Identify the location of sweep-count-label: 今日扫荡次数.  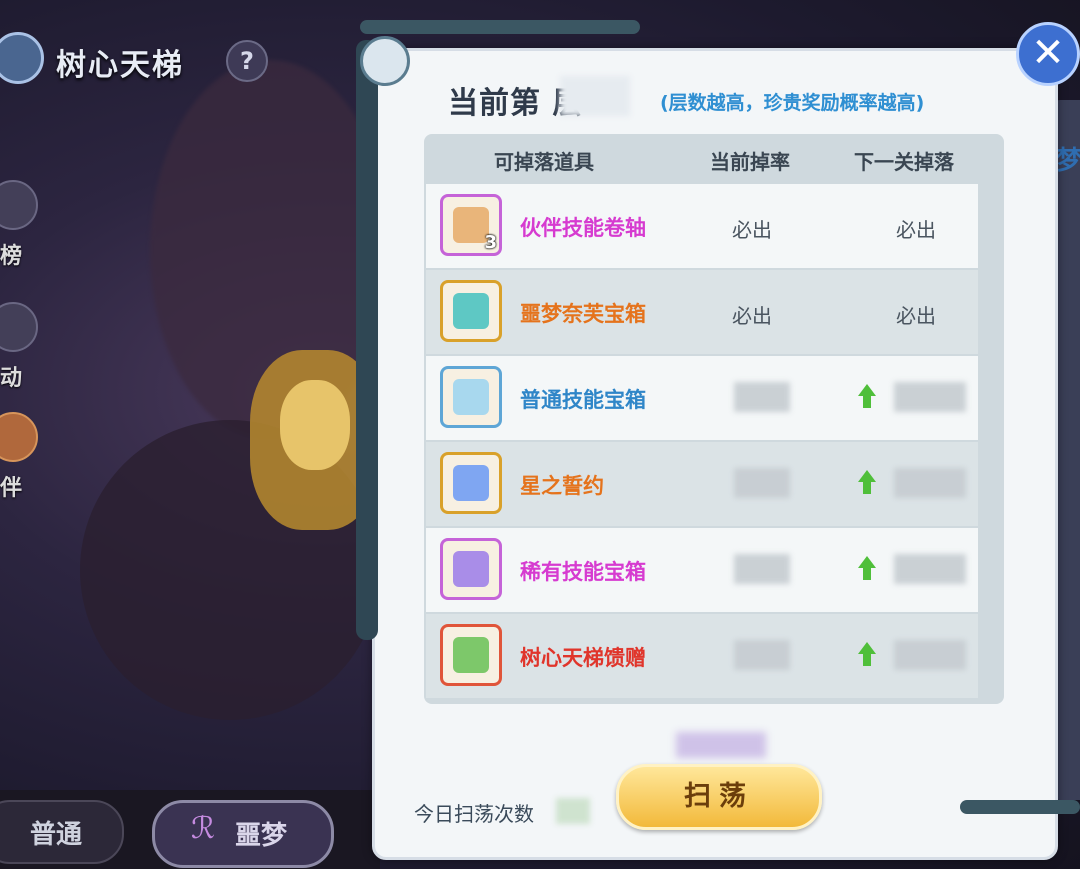
(474, 814).